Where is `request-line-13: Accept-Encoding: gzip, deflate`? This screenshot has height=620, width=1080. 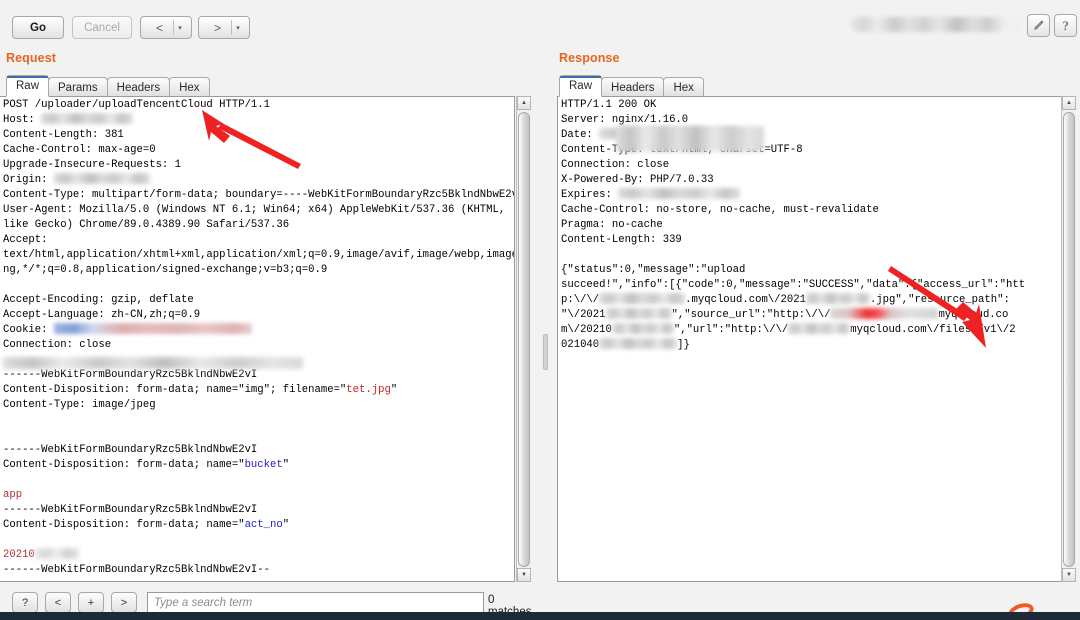
request-line-13: Accept-Encoding: gzip, deflate is located at coordinates (98, 300).